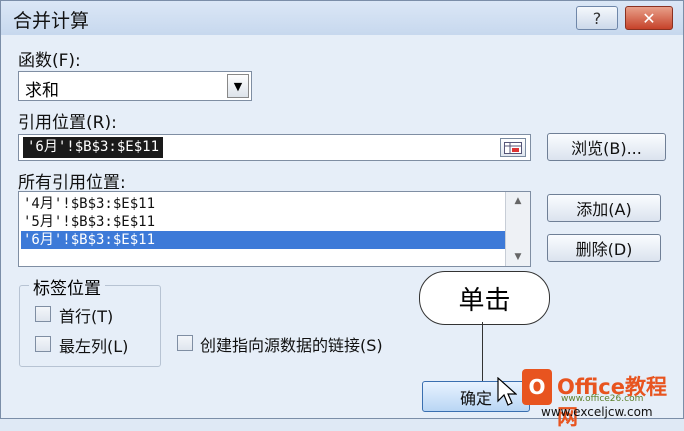 The height and width of the screenshot is (431, 684). I want to click on range-picker-glyph, so click(513, 147).